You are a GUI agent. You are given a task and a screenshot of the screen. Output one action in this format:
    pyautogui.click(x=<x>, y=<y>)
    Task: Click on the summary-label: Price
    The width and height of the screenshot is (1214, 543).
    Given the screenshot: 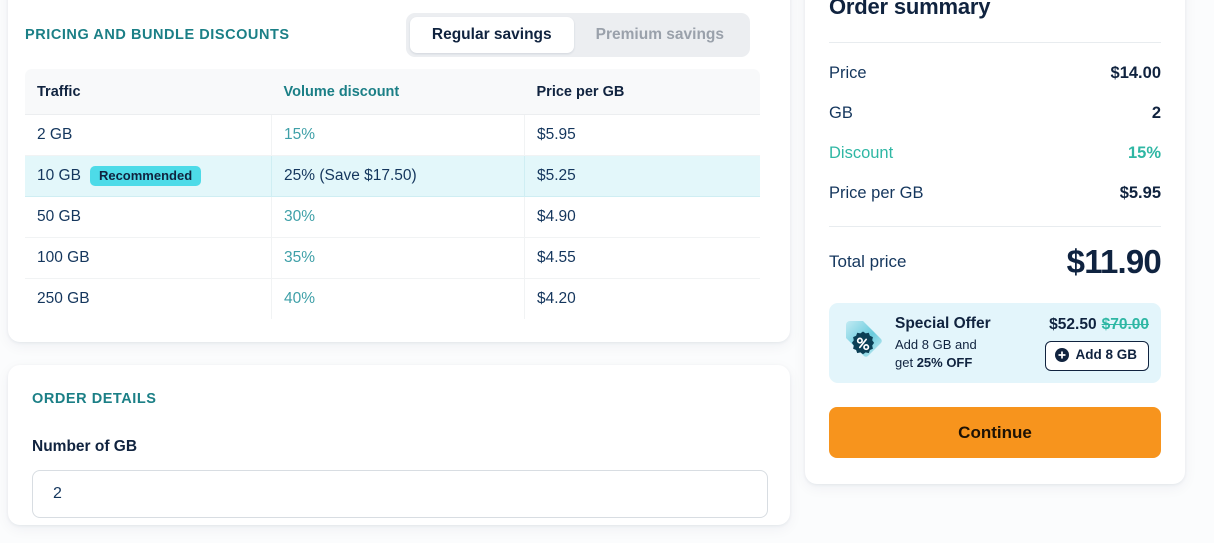 What is the action you would take?
    pyautogui.click(x=848, y=73)
    